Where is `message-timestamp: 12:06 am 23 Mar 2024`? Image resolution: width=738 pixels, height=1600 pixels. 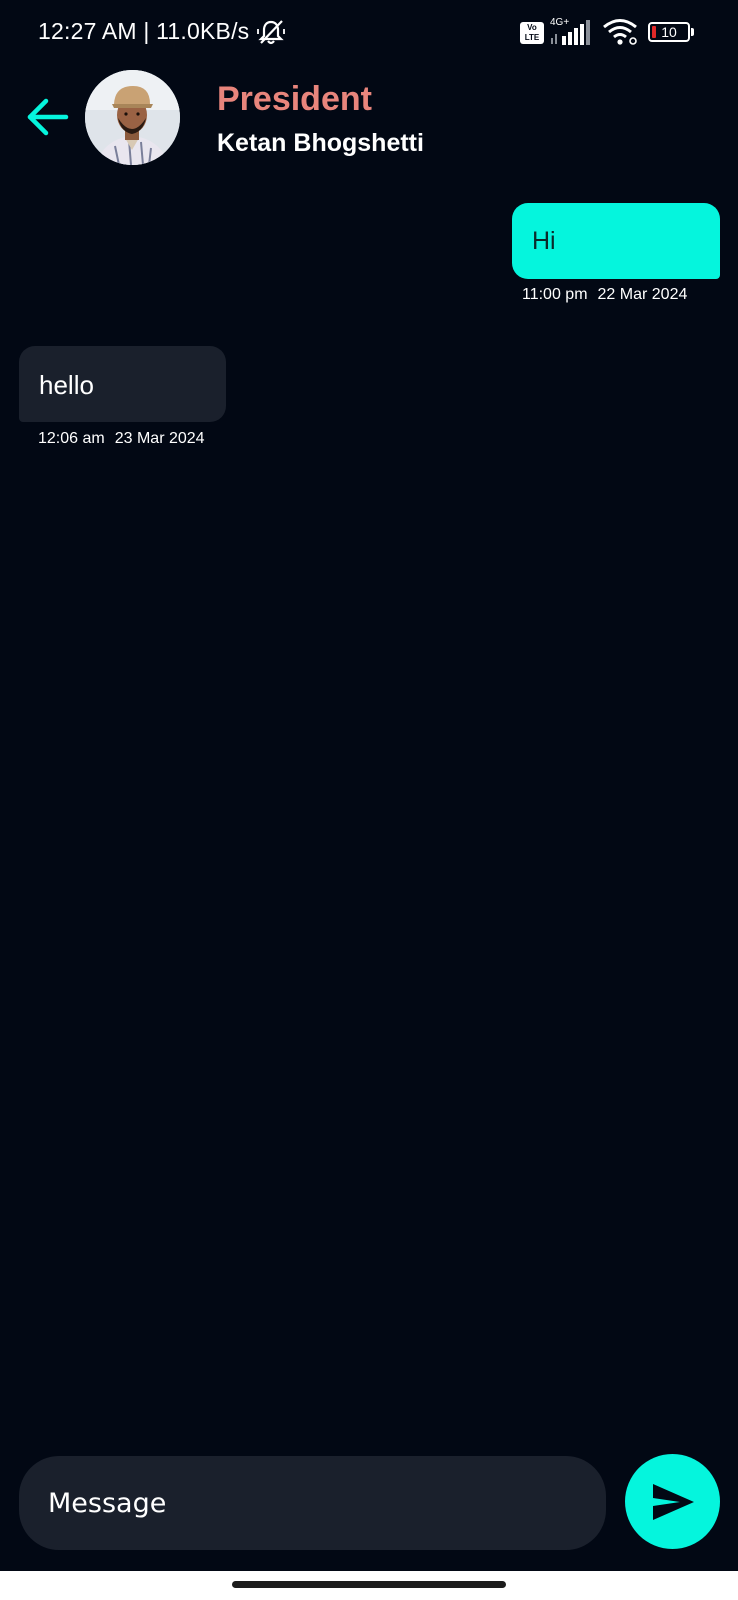
message-timestamp: 12:06 am 23 Mar 2024 is located at coordinates (121, 439).